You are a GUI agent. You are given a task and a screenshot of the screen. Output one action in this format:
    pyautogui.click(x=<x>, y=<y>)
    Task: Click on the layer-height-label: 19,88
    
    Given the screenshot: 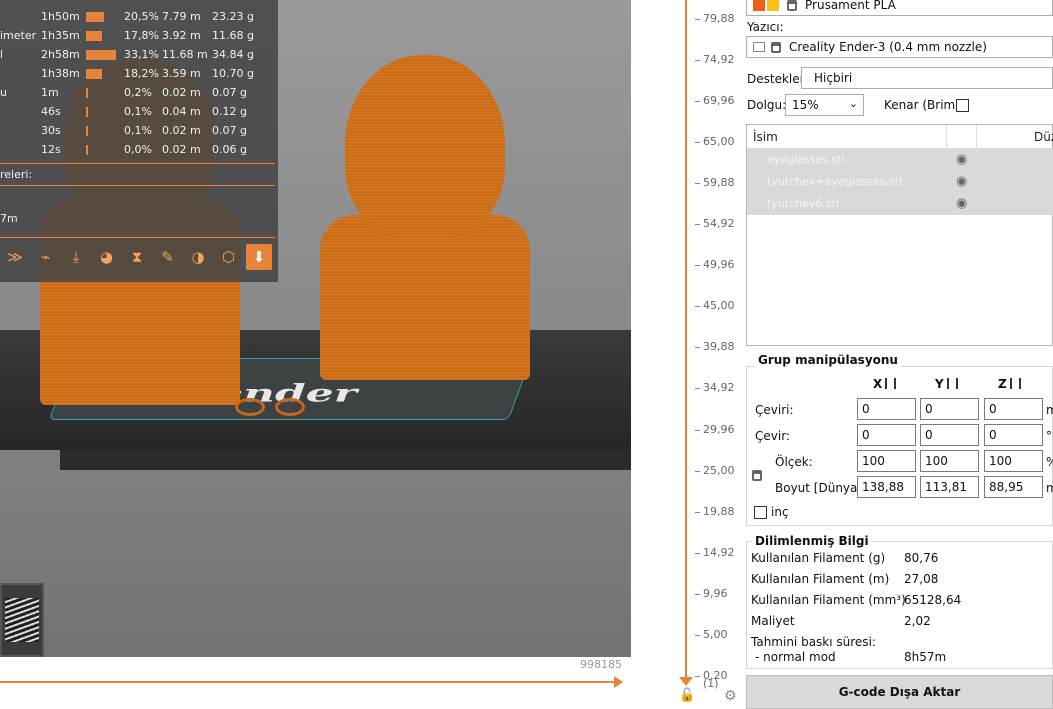 What is the action you would take?
    pyautogui.click(x=719, y=511)
    